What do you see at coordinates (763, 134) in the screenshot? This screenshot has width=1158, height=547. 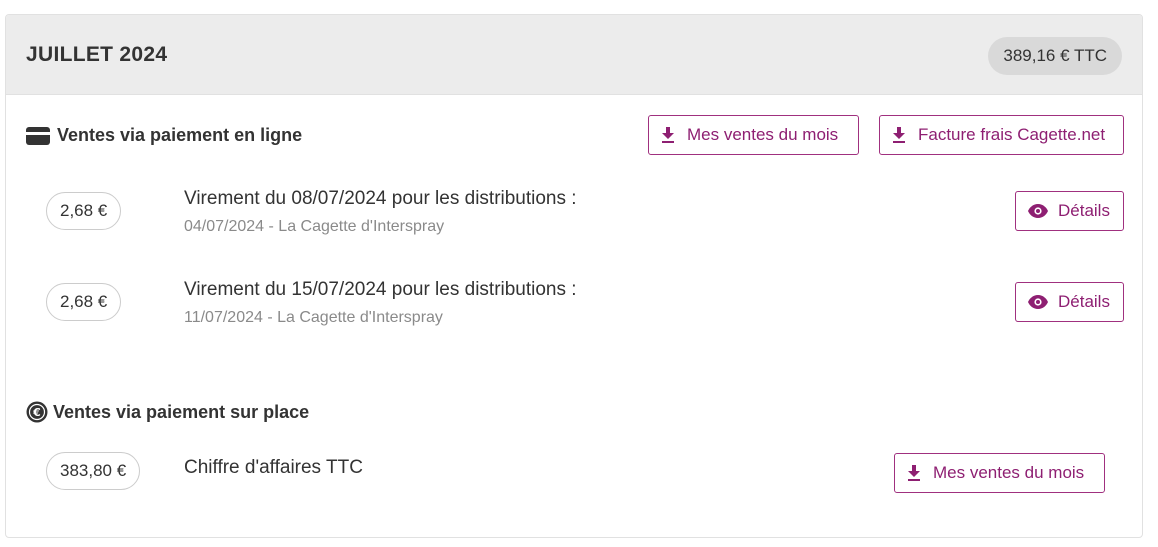 I see `online-sales-month-label: Mes ventes du mois` at bounding box center [763, 134].